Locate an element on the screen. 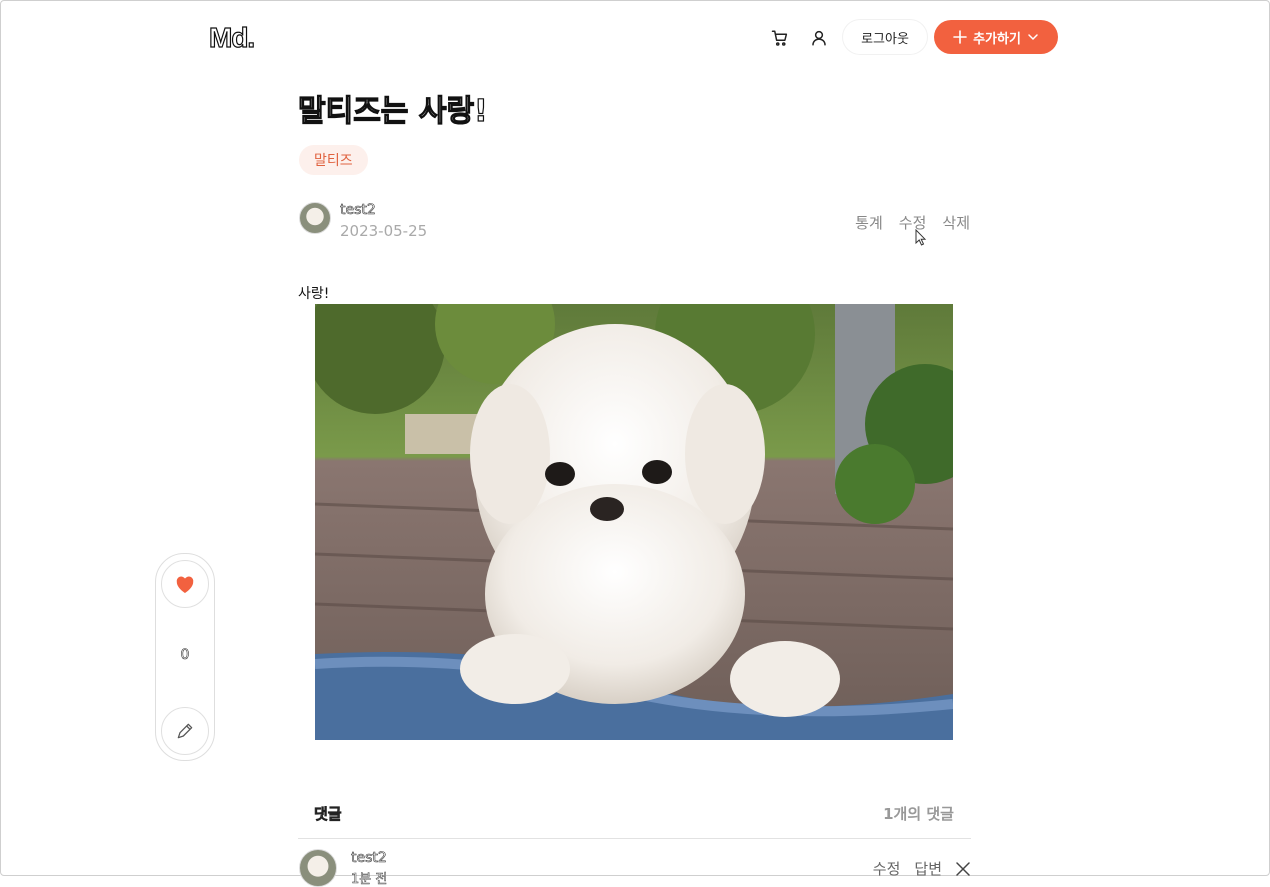 This screenshot has width=1270, height=887. comment-author: test2 is located at coordinates (369, 858).